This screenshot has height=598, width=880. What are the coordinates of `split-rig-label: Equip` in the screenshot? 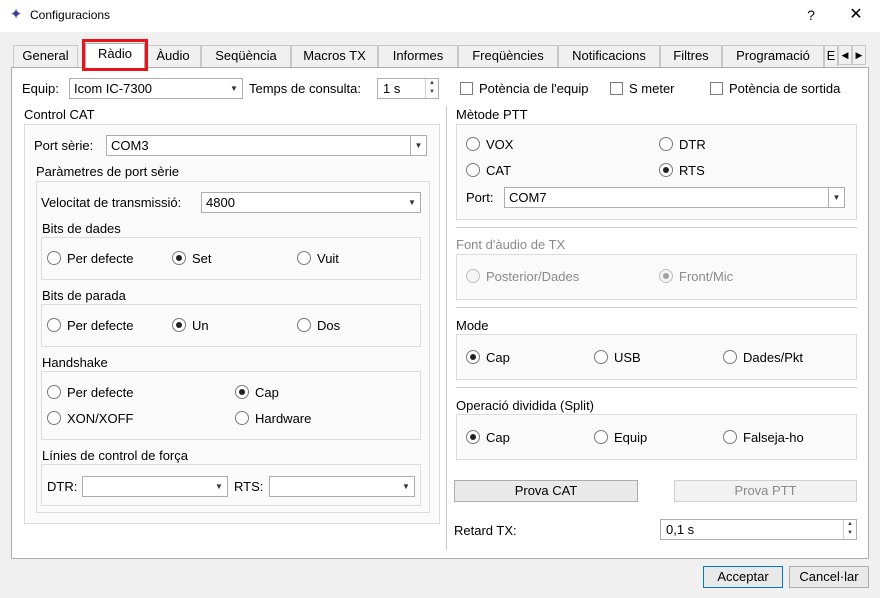 It's located at (631, 437).